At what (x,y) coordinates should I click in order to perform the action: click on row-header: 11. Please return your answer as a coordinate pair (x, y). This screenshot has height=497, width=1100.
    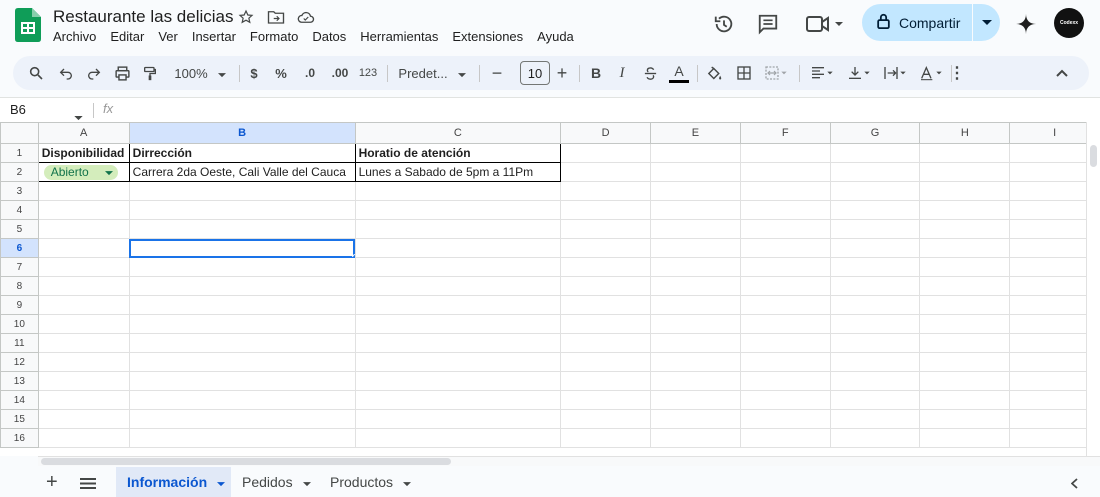
    Looking at the image, I should click on (19, 343).